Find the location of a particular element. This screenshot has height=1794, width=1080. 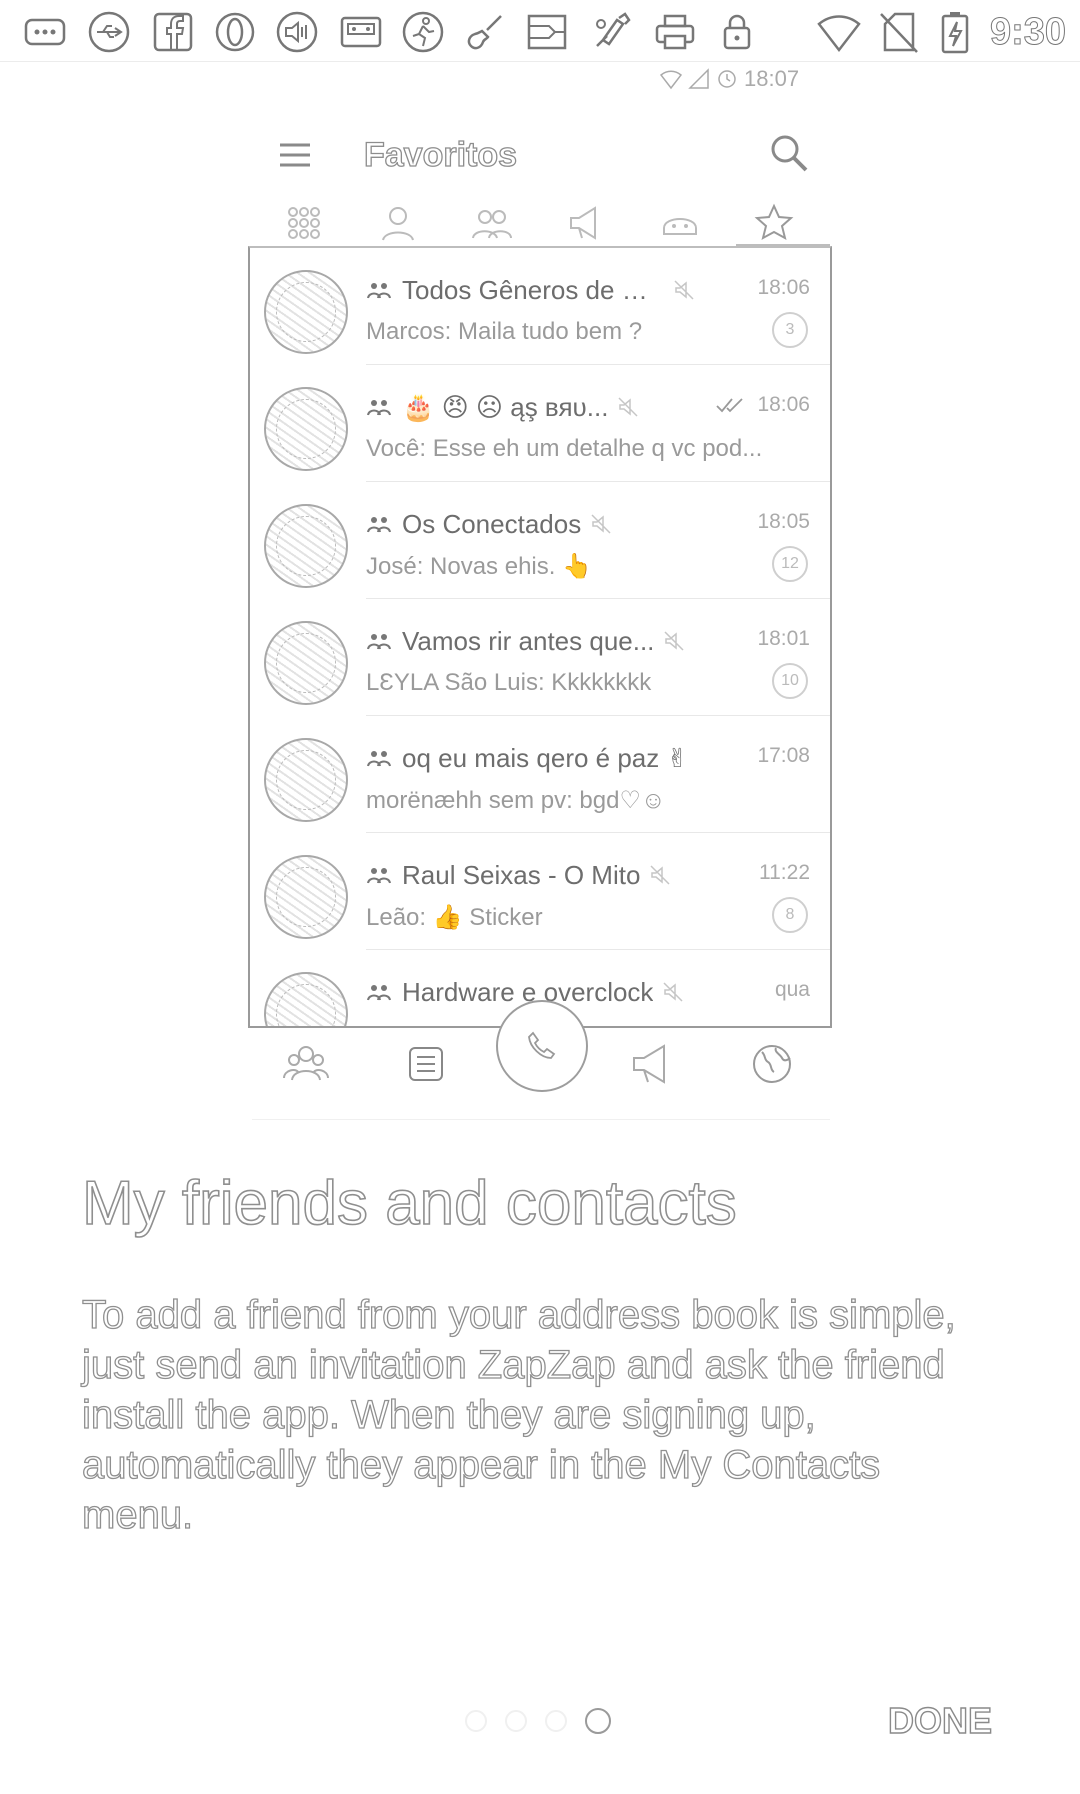

tab-grid-icon is located at coordinates (304, 223).